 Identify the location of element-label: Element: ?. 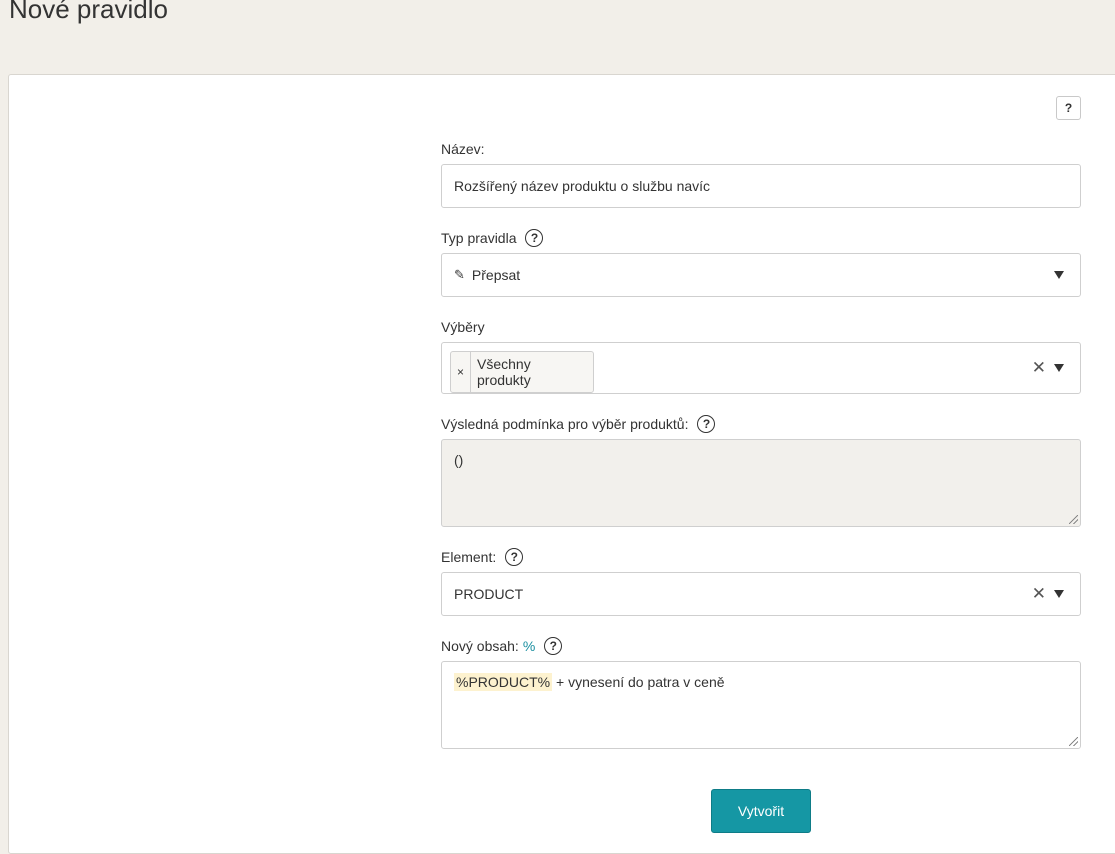
(482, 557).